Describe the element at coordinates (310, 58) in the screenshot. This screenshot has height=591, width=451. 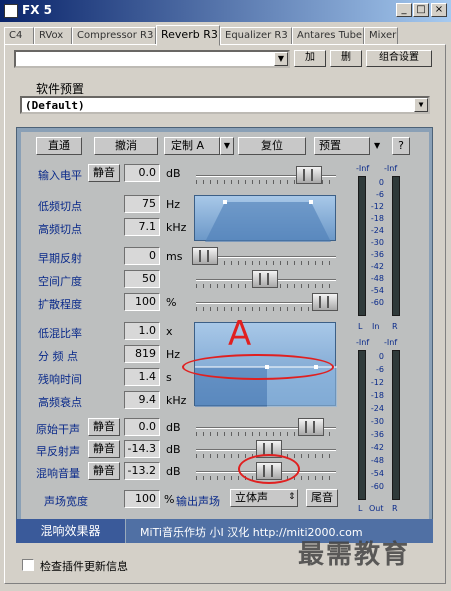
I see `add-button: 加` at that location.